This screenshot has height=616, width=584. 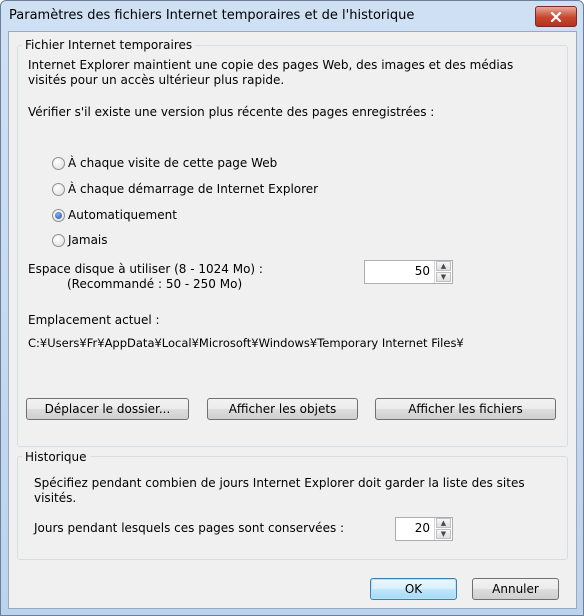 I want to click on radio-every-visit, so click(x=58, y=163).